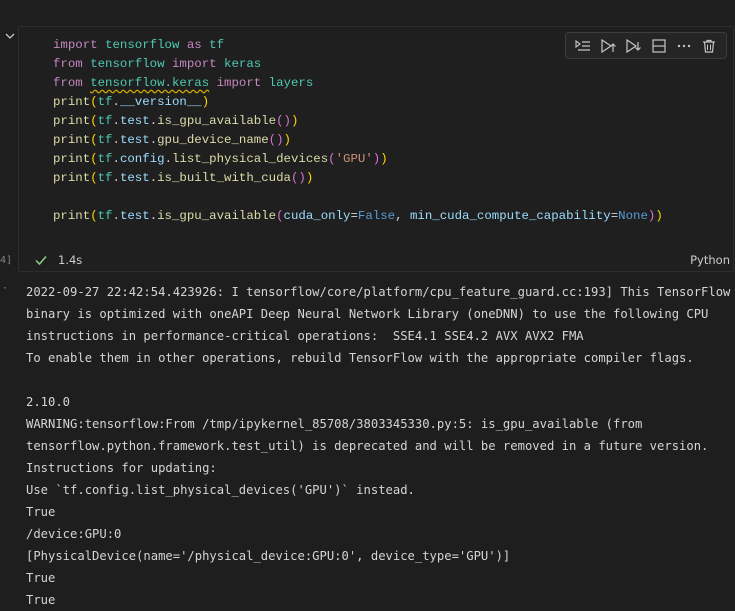  What do you see at coordinates (157, 64) in the screenshot?
I see `code-line: from tensorflow import keras` at bounding box center [157, 64].